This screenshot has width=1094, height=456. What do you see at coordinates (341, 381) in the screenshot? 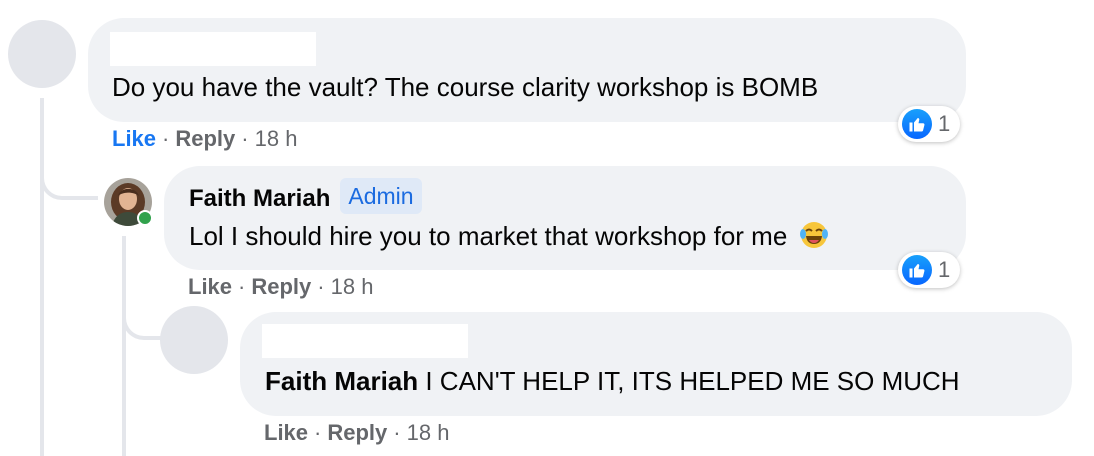
I see `mention-link: Faith Mariah` at bounding box center [341, 381].